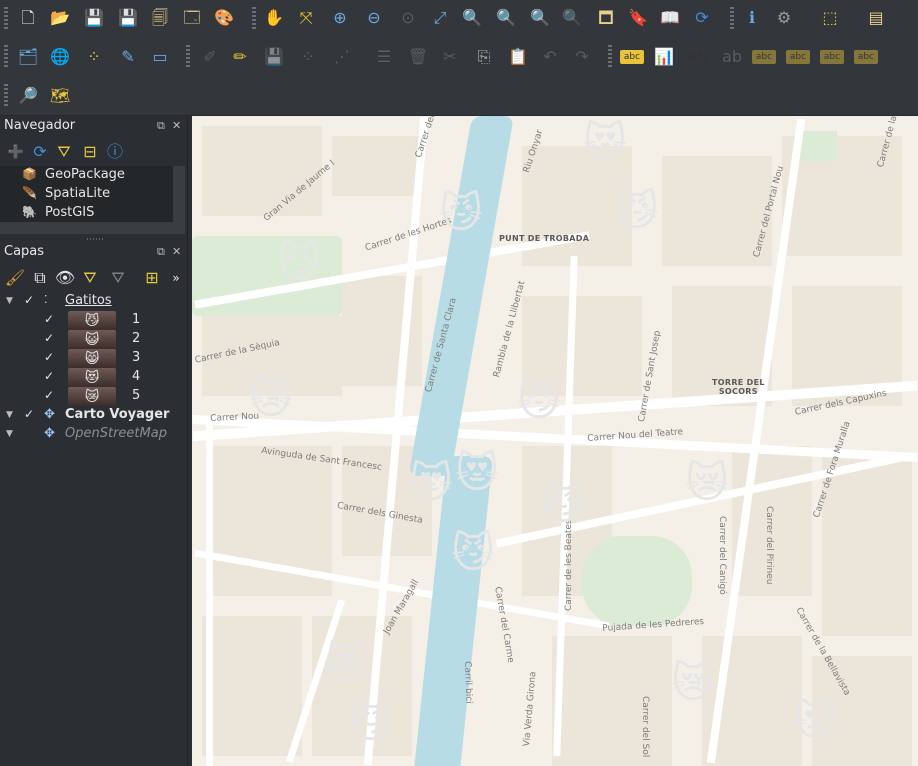  What do you see at coordinates (93, 396) in the screenshot?
I see `legend-class-row: ✓ 😿 5` at bounding box center [93, 396].